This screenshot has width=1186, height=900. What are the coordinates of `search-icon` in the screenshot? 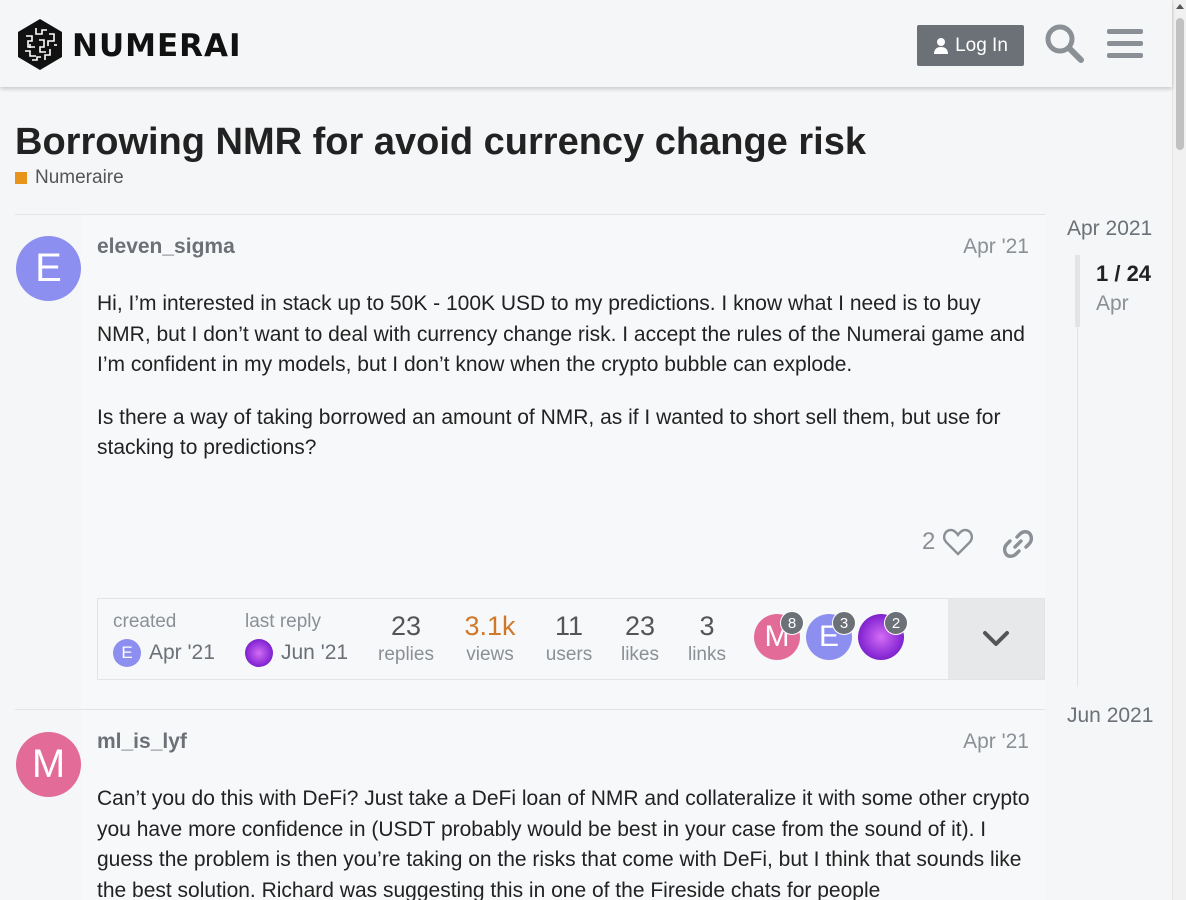 It's located at (1064, 43).